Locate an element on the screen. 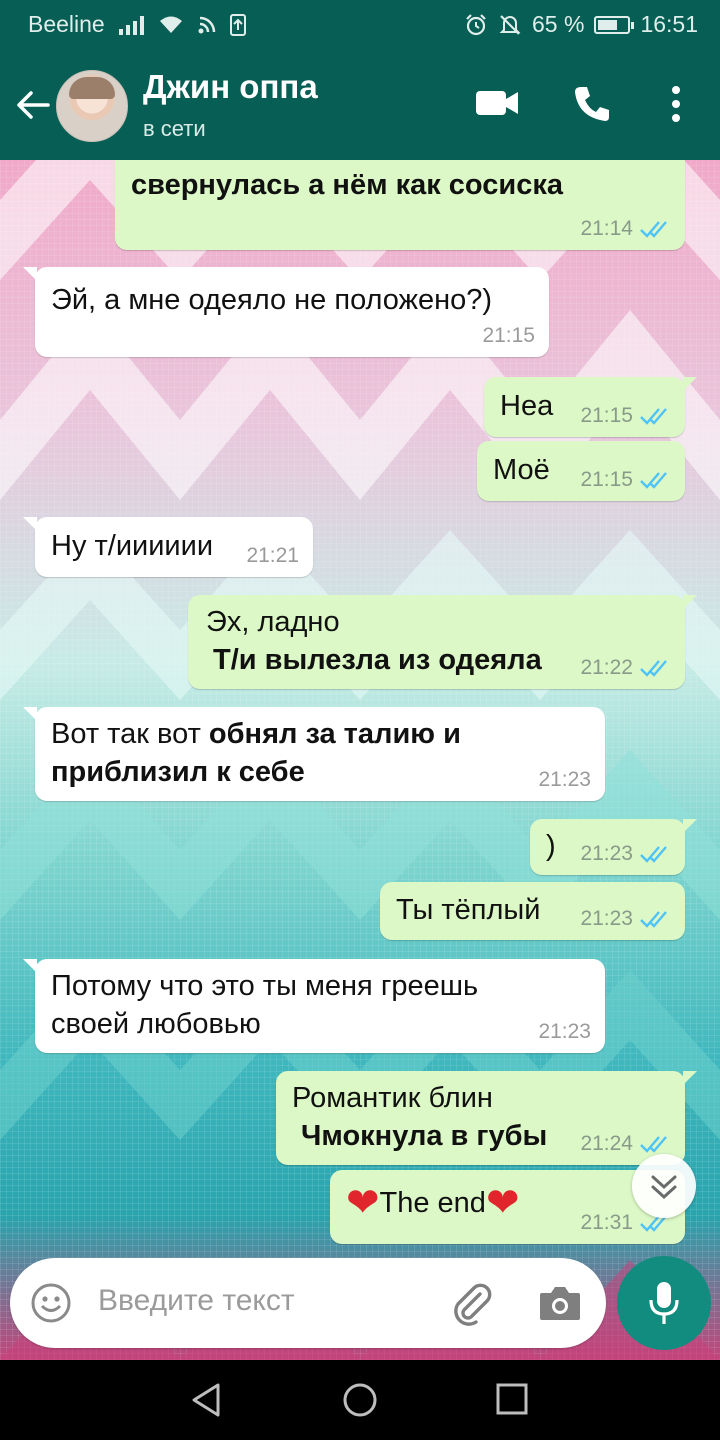  mic-button is located at coordinates (664, 1303).